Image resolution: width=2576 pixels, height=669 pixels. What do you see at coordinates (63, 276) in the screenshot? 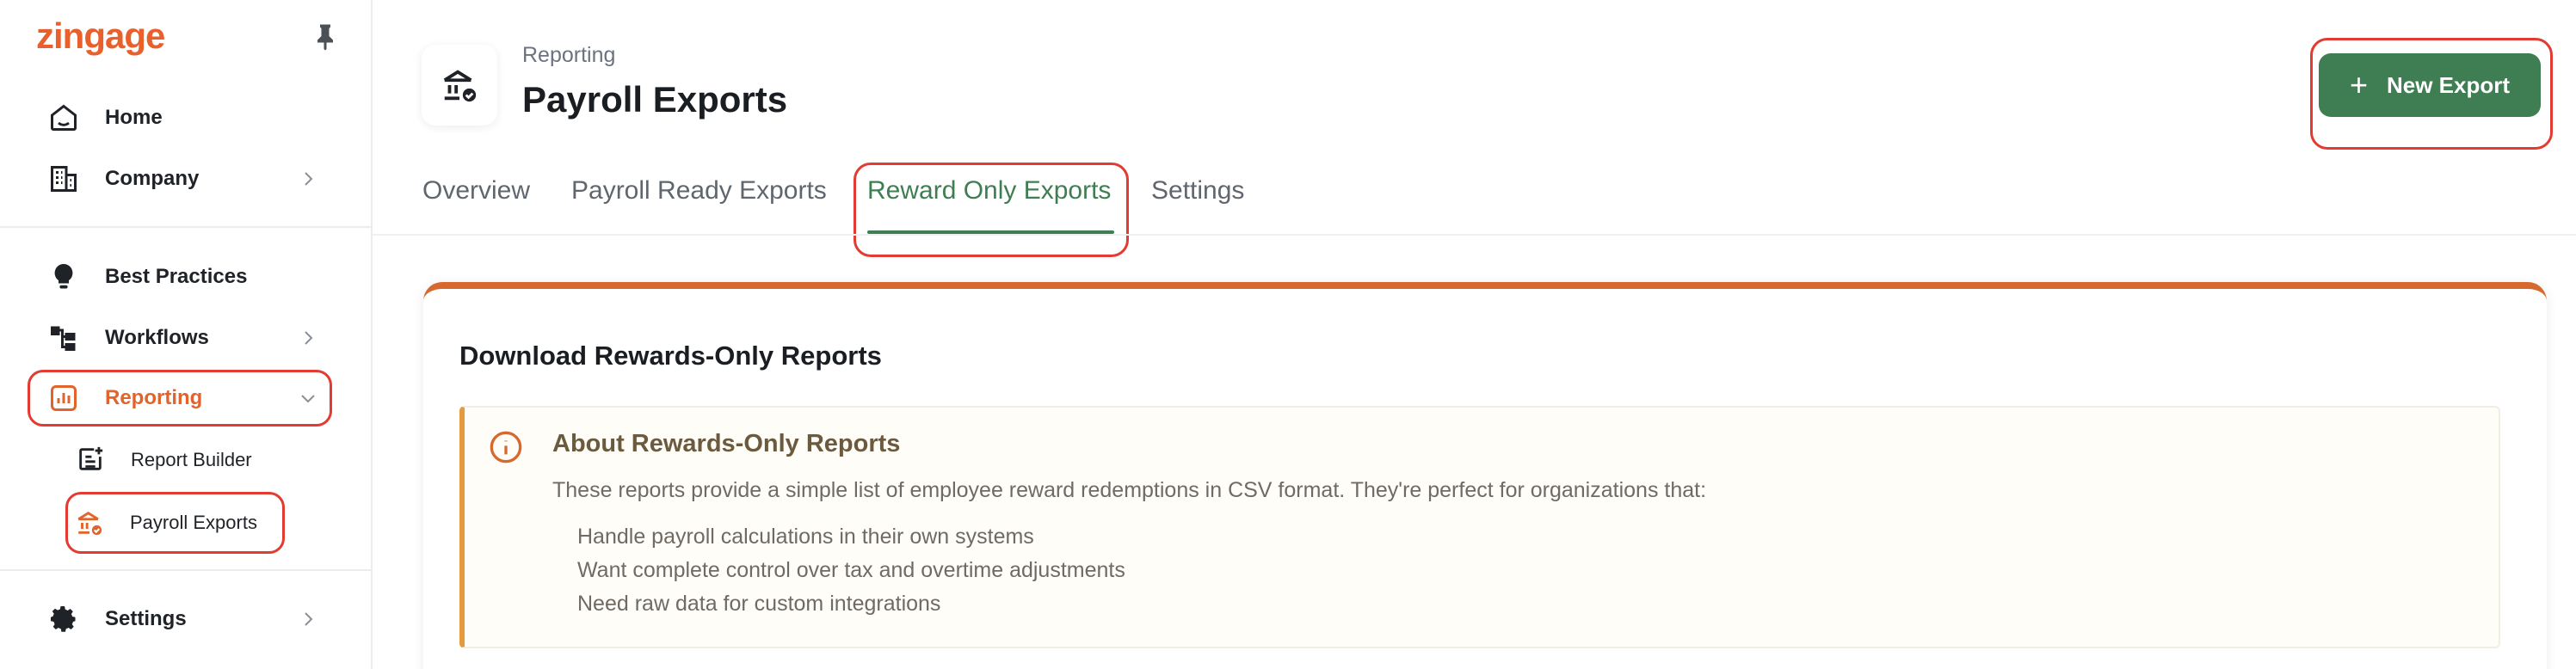
I see `lightbulb-icon` at bounding box center [63, 276].